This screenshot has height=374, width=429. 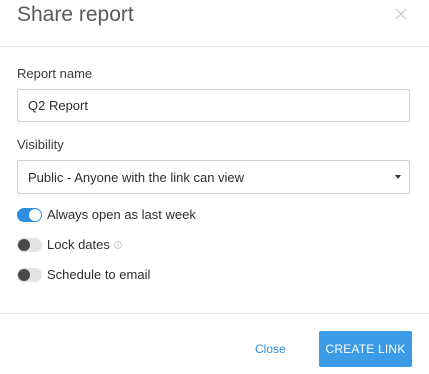 I want to click on create-link-button: CREATE LINK, so click(x=365, y=349).